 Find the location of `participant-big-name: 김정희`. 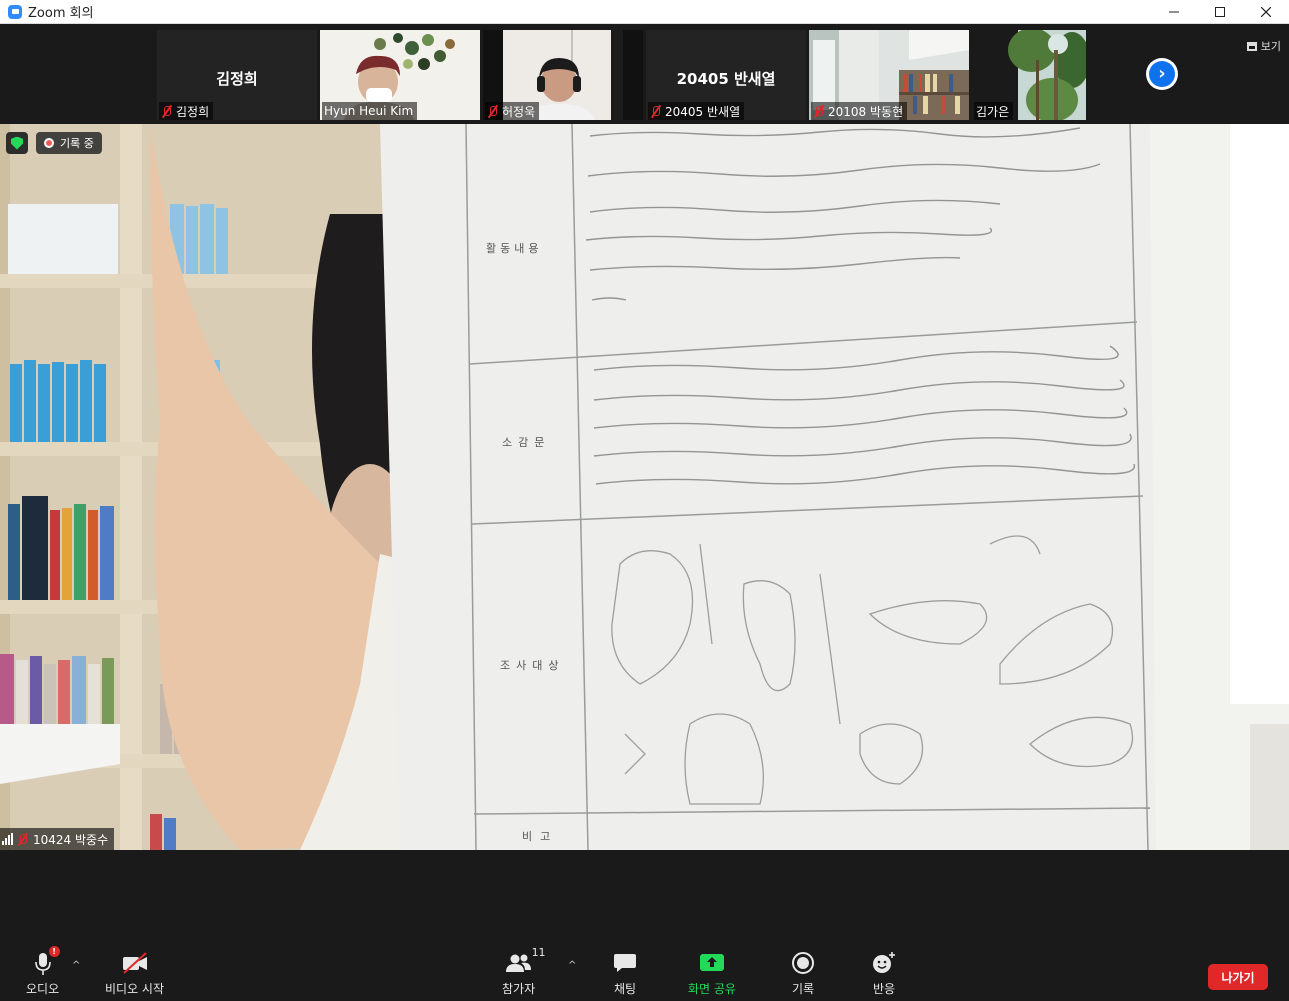

participant-big-name: 김정희 is located at coordinates (237, 79).